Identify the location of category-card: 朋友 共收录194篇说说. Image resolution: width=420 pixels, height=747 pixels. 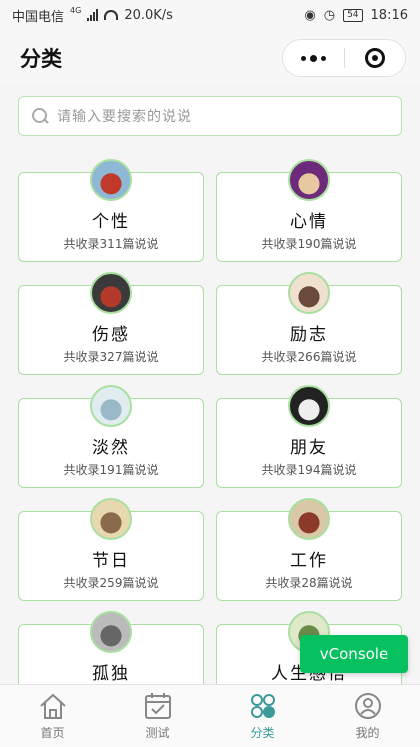
(309, 436).